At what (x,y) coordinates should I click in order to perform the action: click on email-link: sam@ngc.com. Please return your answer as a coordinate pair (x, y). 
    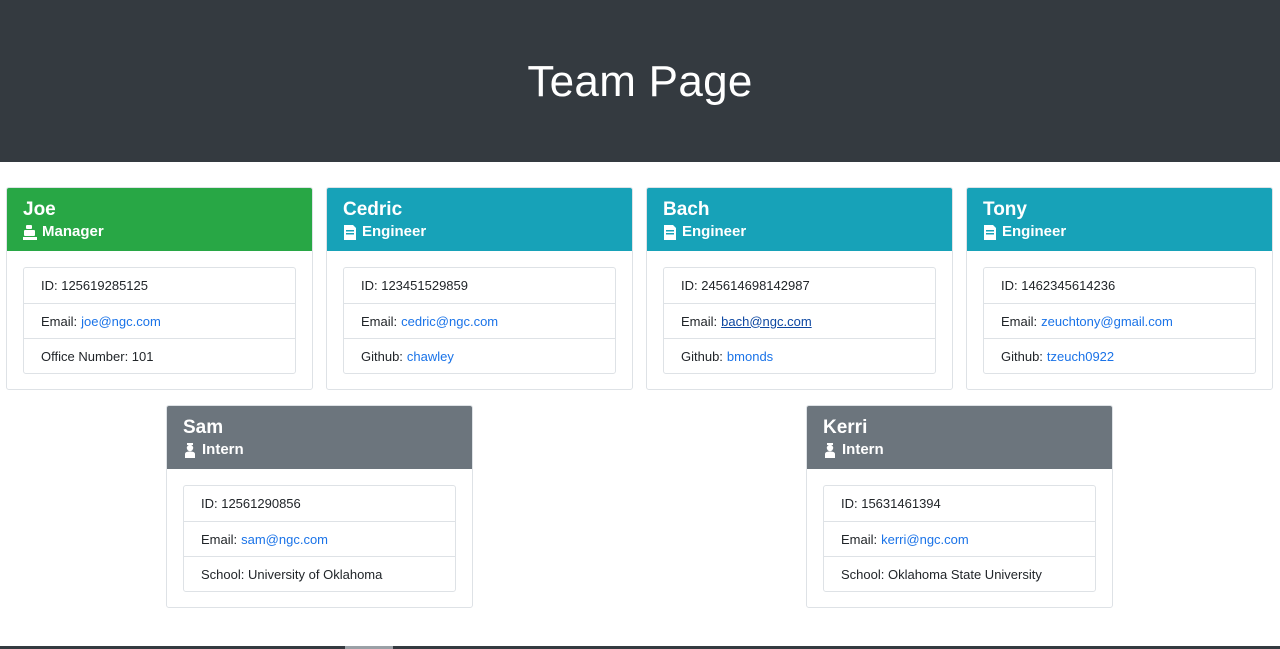
    Looking at the image, I should click on (284, 539).